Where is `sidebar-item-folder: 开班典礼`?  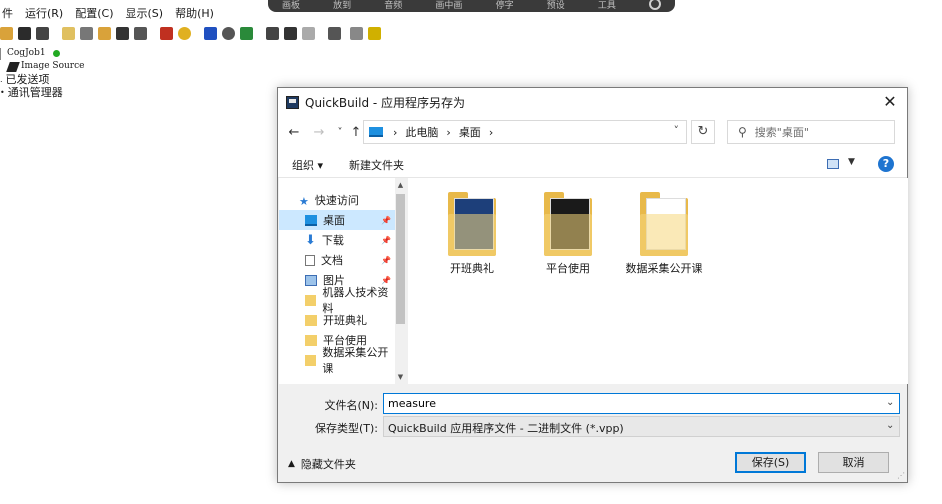
sidebar-item-folder: 开班典礼 is located at coordinates (337, 320).